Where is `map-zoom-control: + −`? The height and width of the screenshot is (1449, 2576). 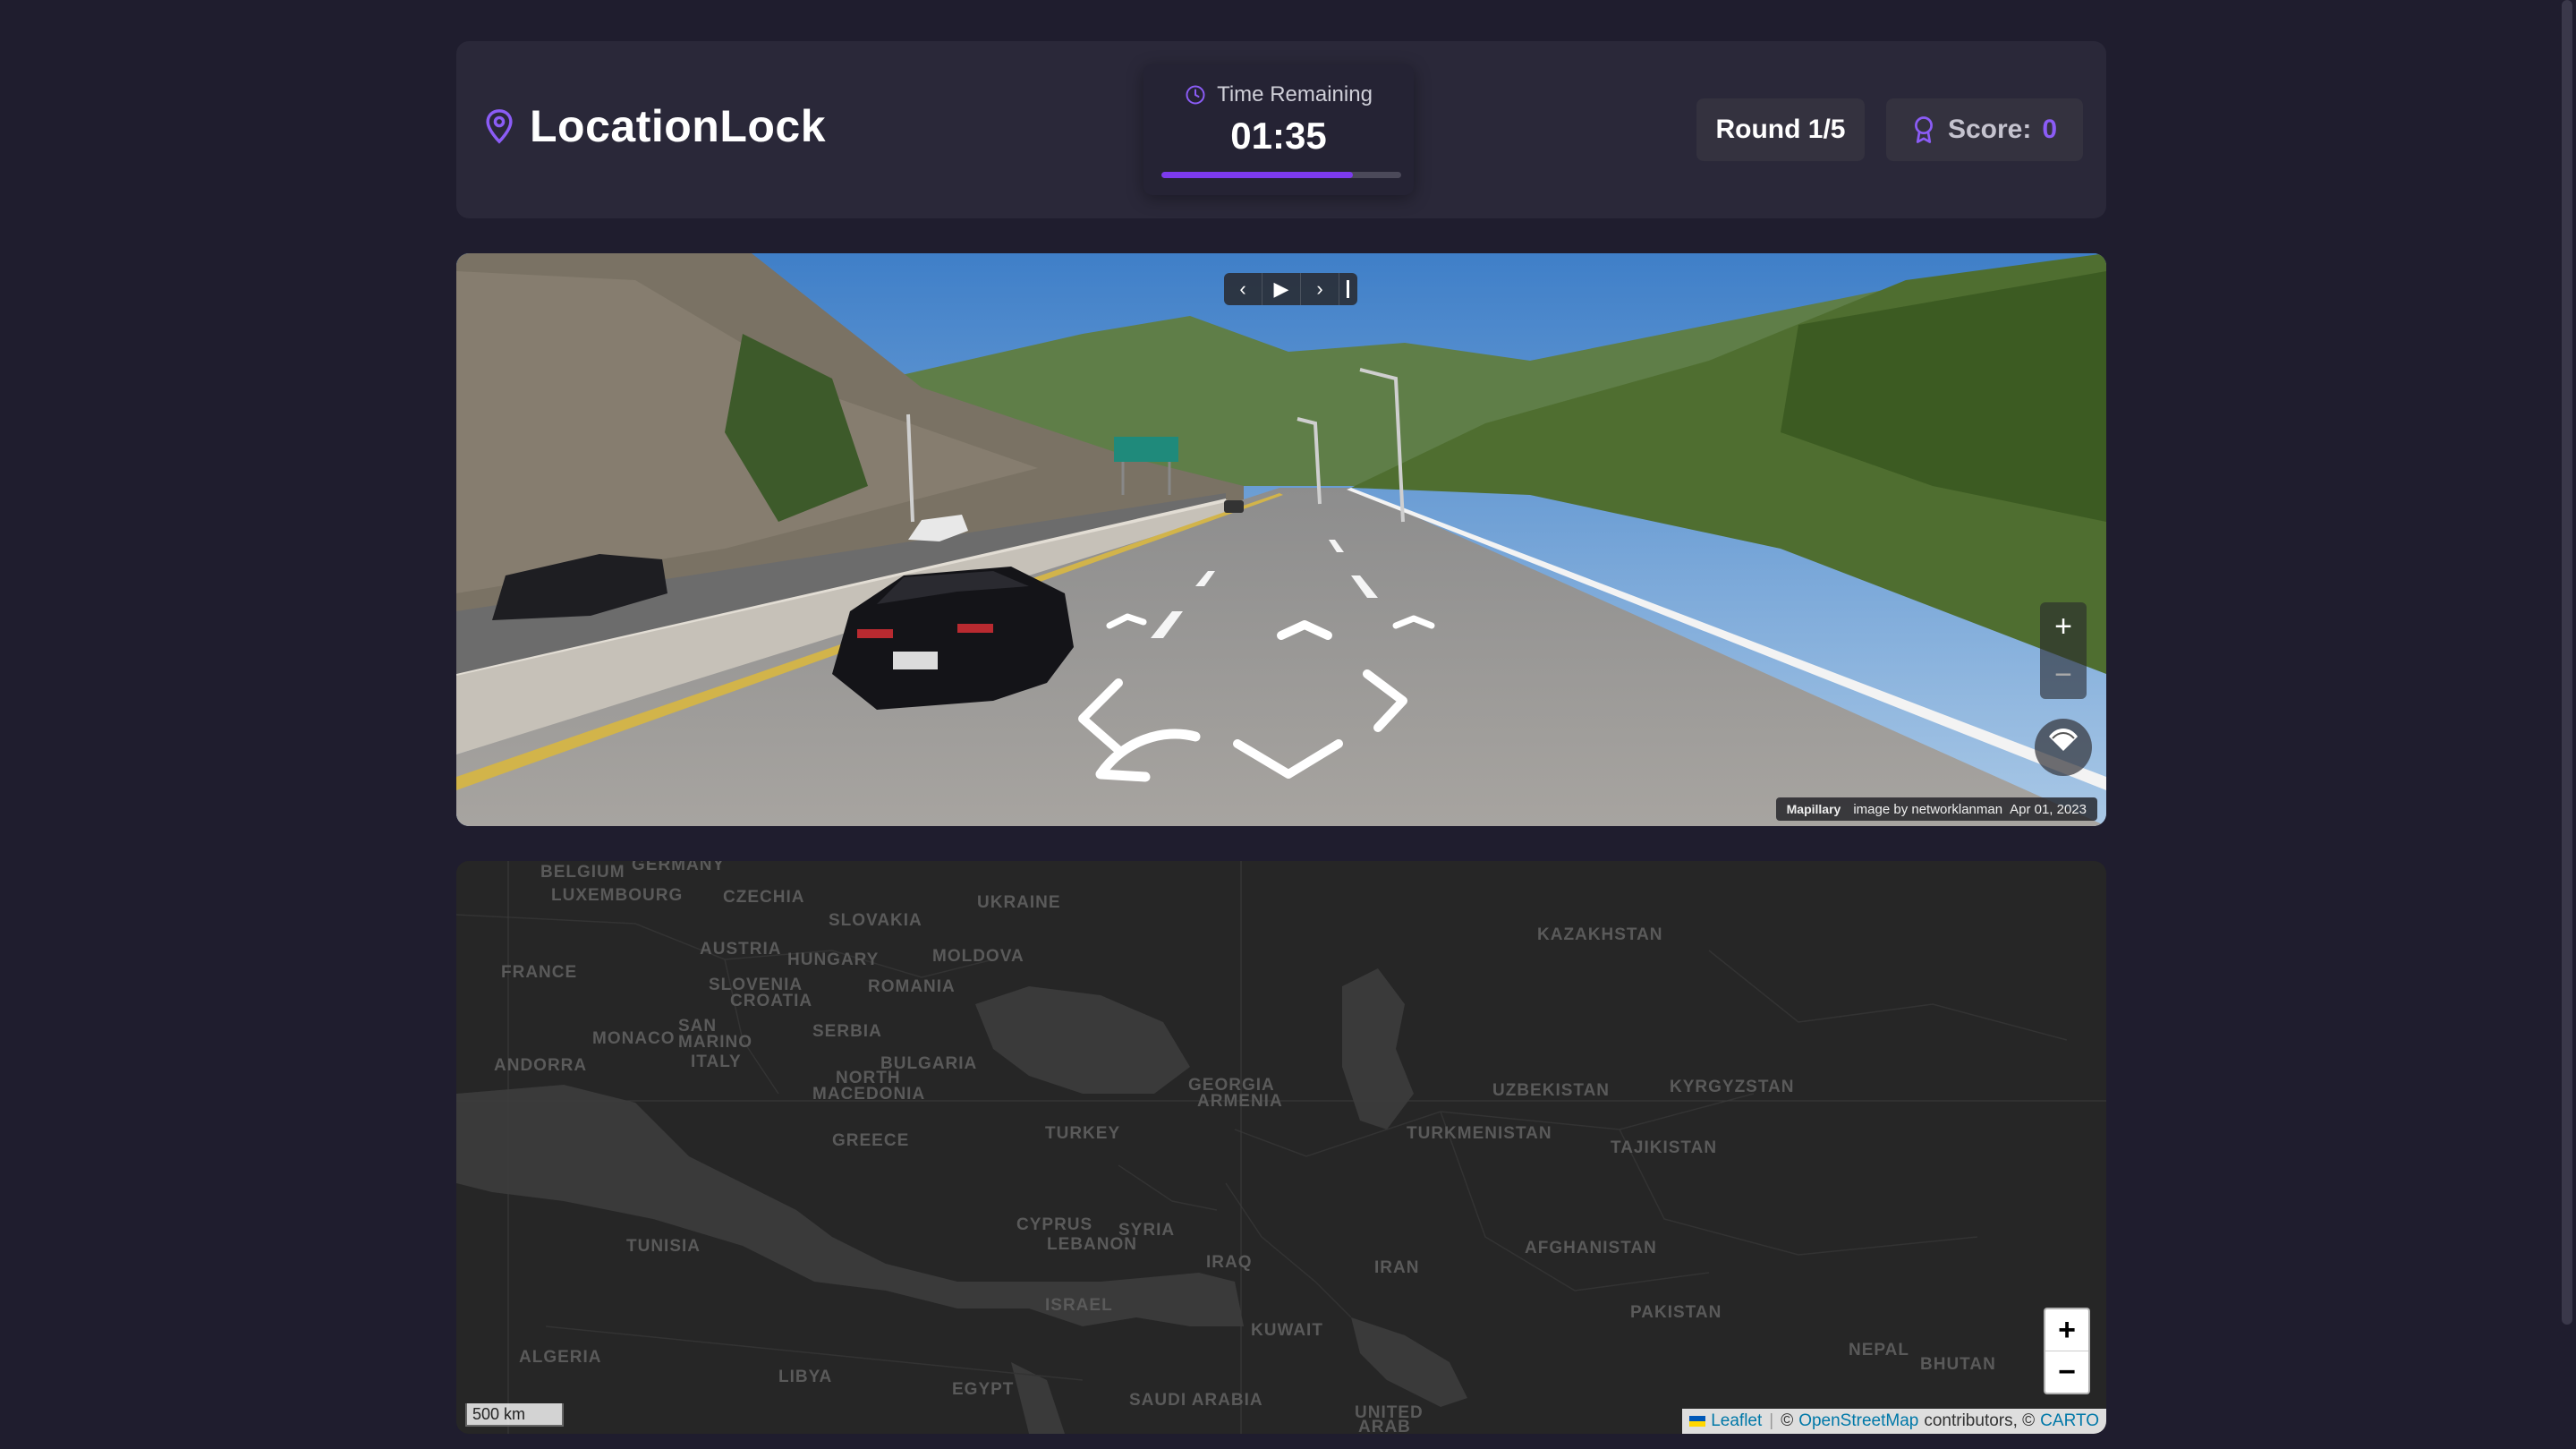 map-zoom-control: + − is located at coordinates (2067, 1351).